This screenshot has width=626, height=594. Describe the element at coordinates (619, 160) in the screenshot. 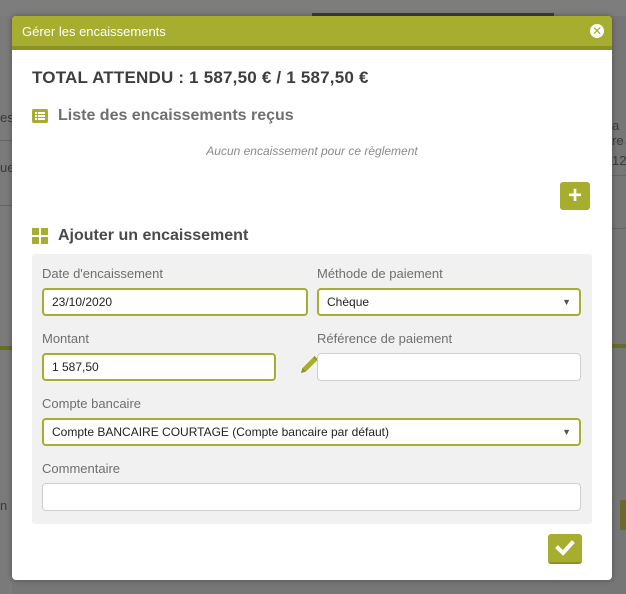

I see `background-text: 12` at that location.